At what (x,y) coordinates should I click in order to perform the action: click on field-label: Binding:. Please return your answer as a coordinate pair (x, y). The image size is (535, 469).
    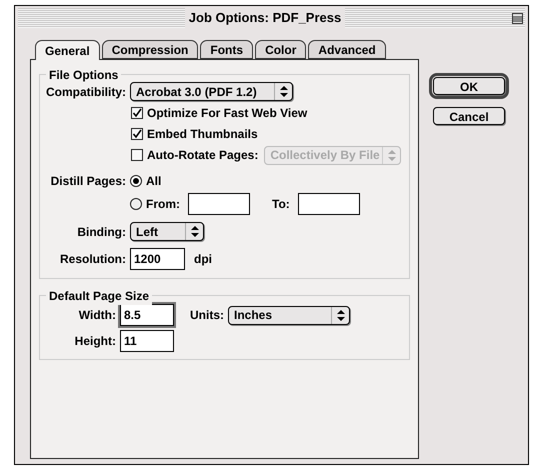
    Looking at the image, I should click on (101, 232).